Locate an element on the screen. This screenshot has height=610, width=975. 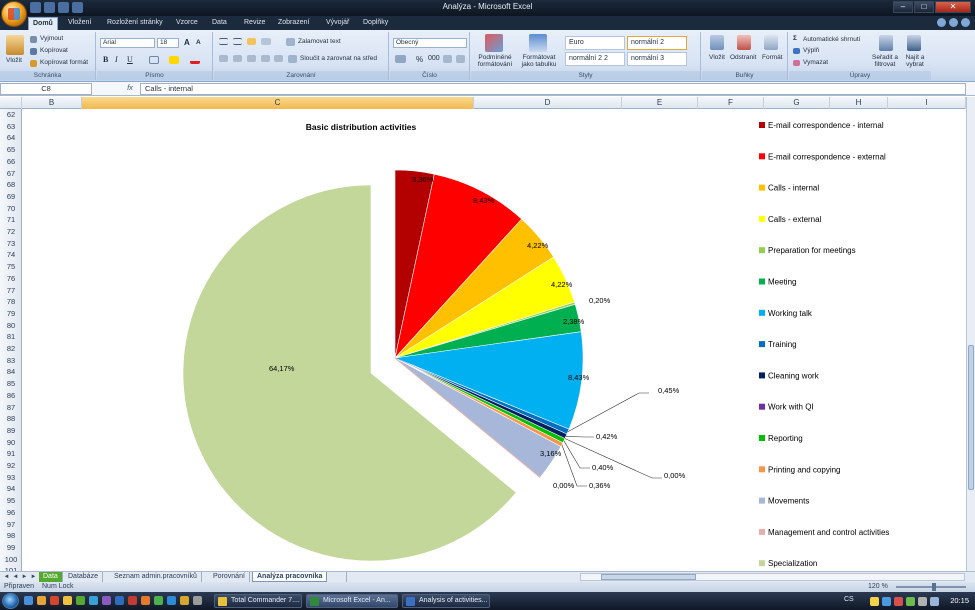
row-header: 81 is located at coordinates (10, 336).